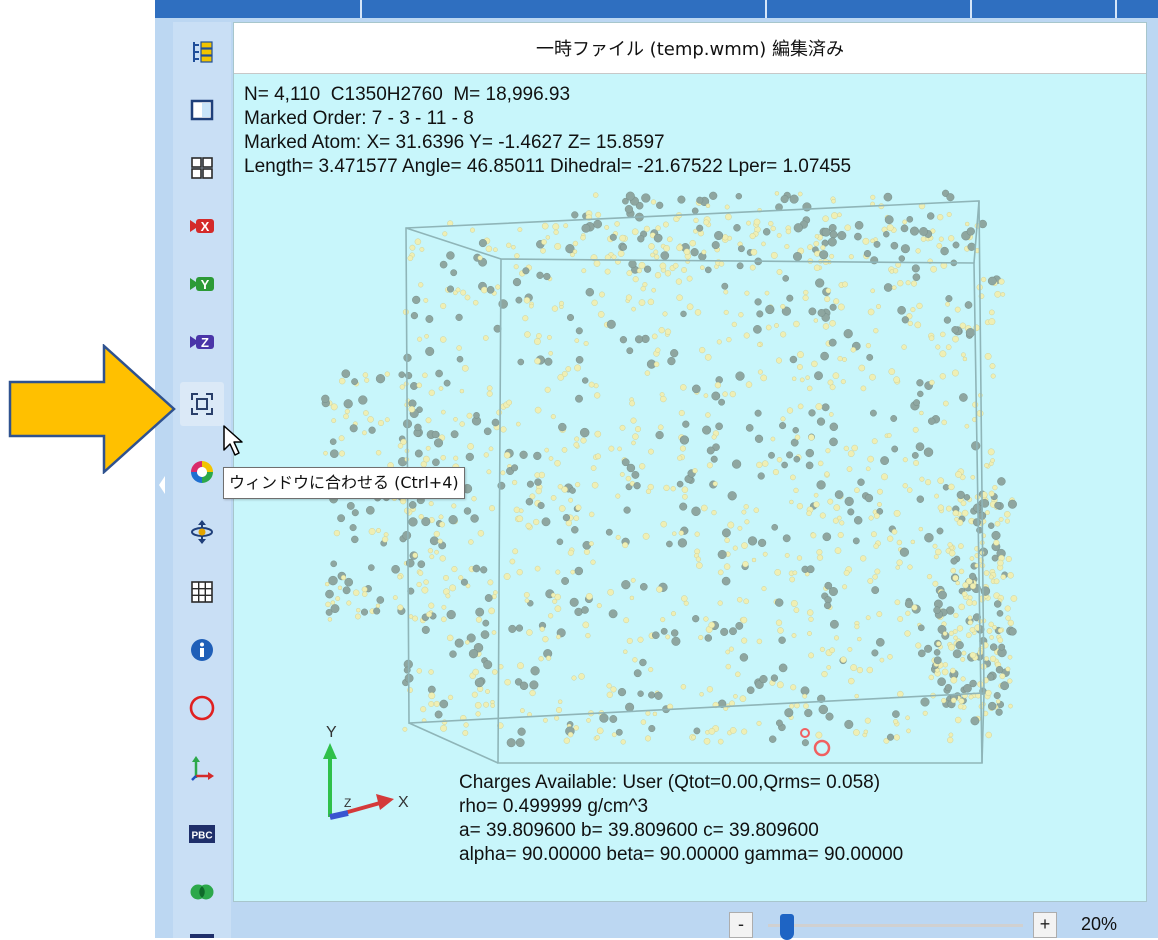 Image resolution: width=1158 pixels, height=940 pixels. What do you see at coordinates (202, 226) in the screenshot?
I see `camera-x-button: X` at bounding box center [202, 226].